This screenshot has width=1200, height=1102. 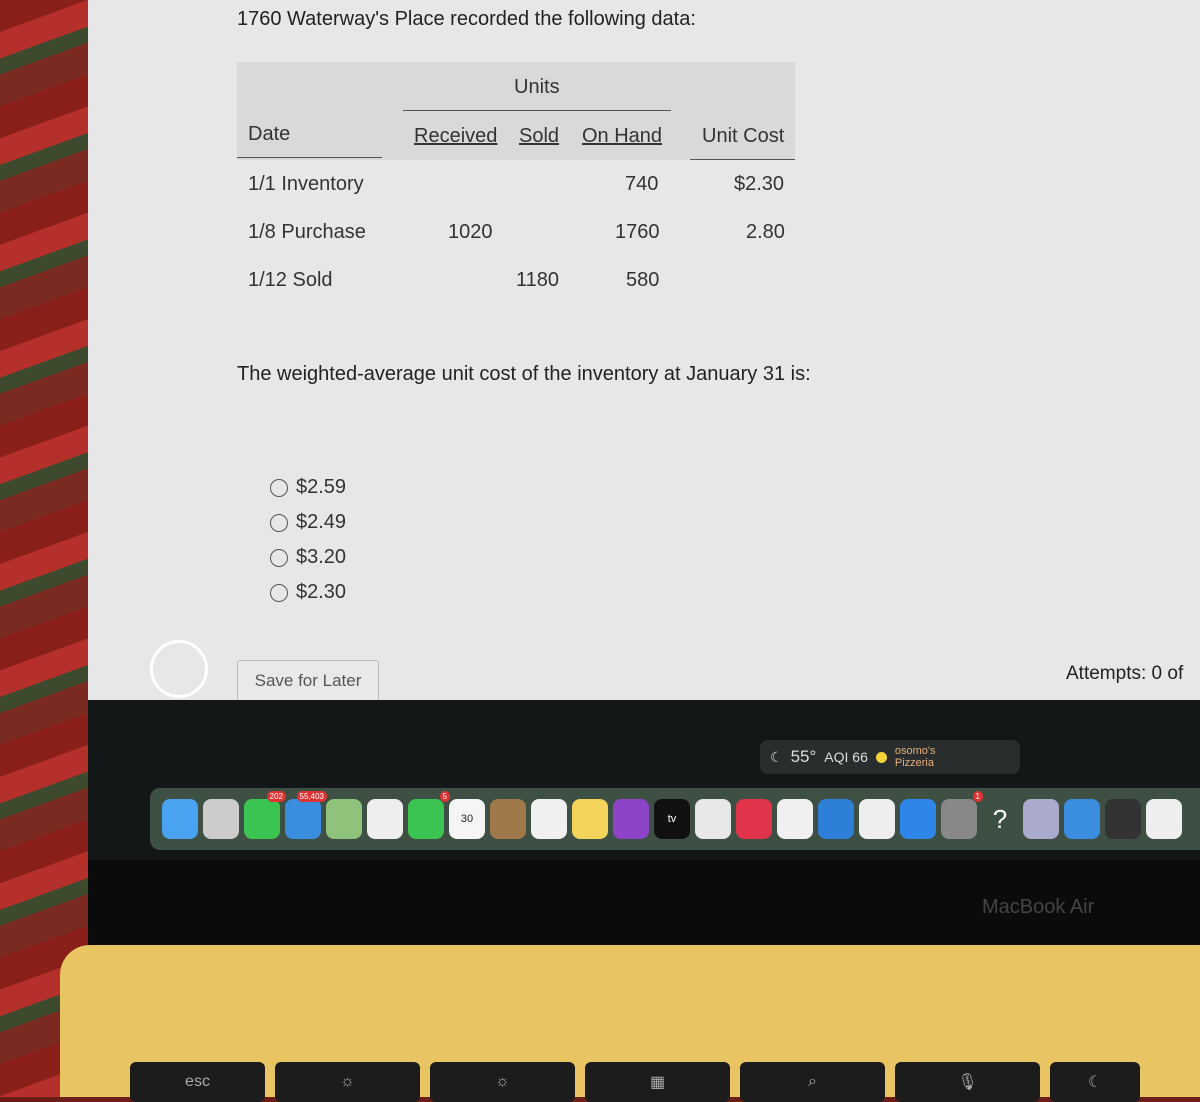 I want to click on temperature: 55°, so click(x=803, y=756).